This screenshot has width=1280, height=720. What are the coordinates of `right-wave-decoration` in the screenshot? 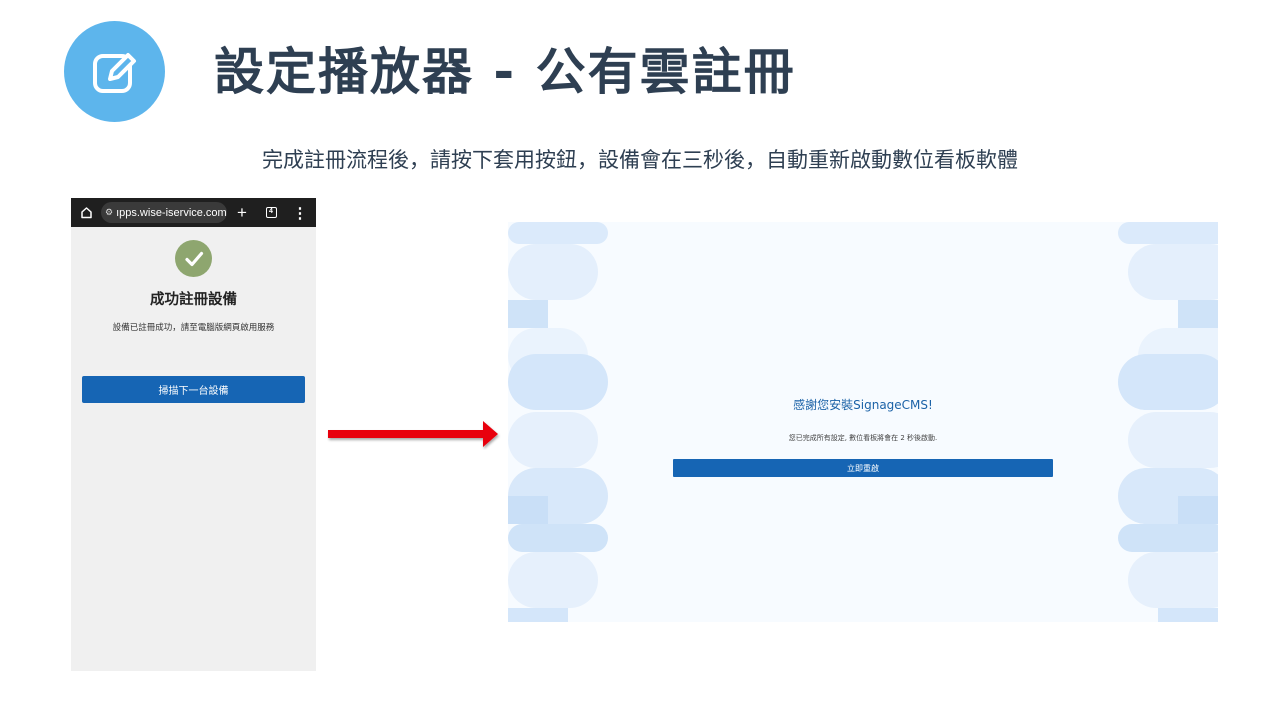 It's located at (1168, 422).